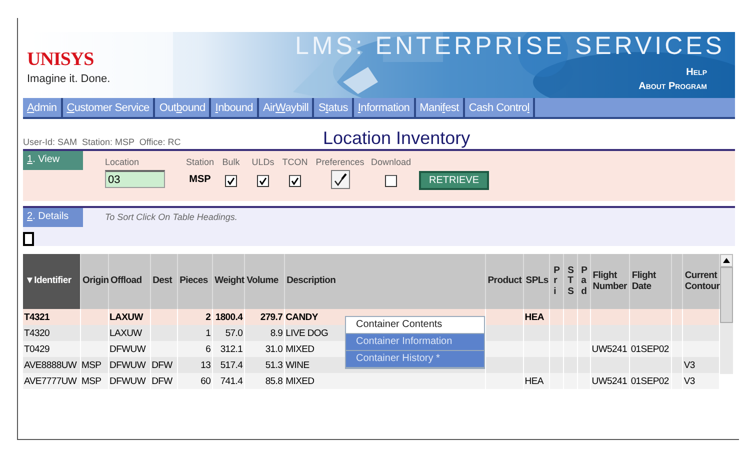  Describe the element at coordinates (200, 162) in the screenshot. I see `station-label: Station` at that location.